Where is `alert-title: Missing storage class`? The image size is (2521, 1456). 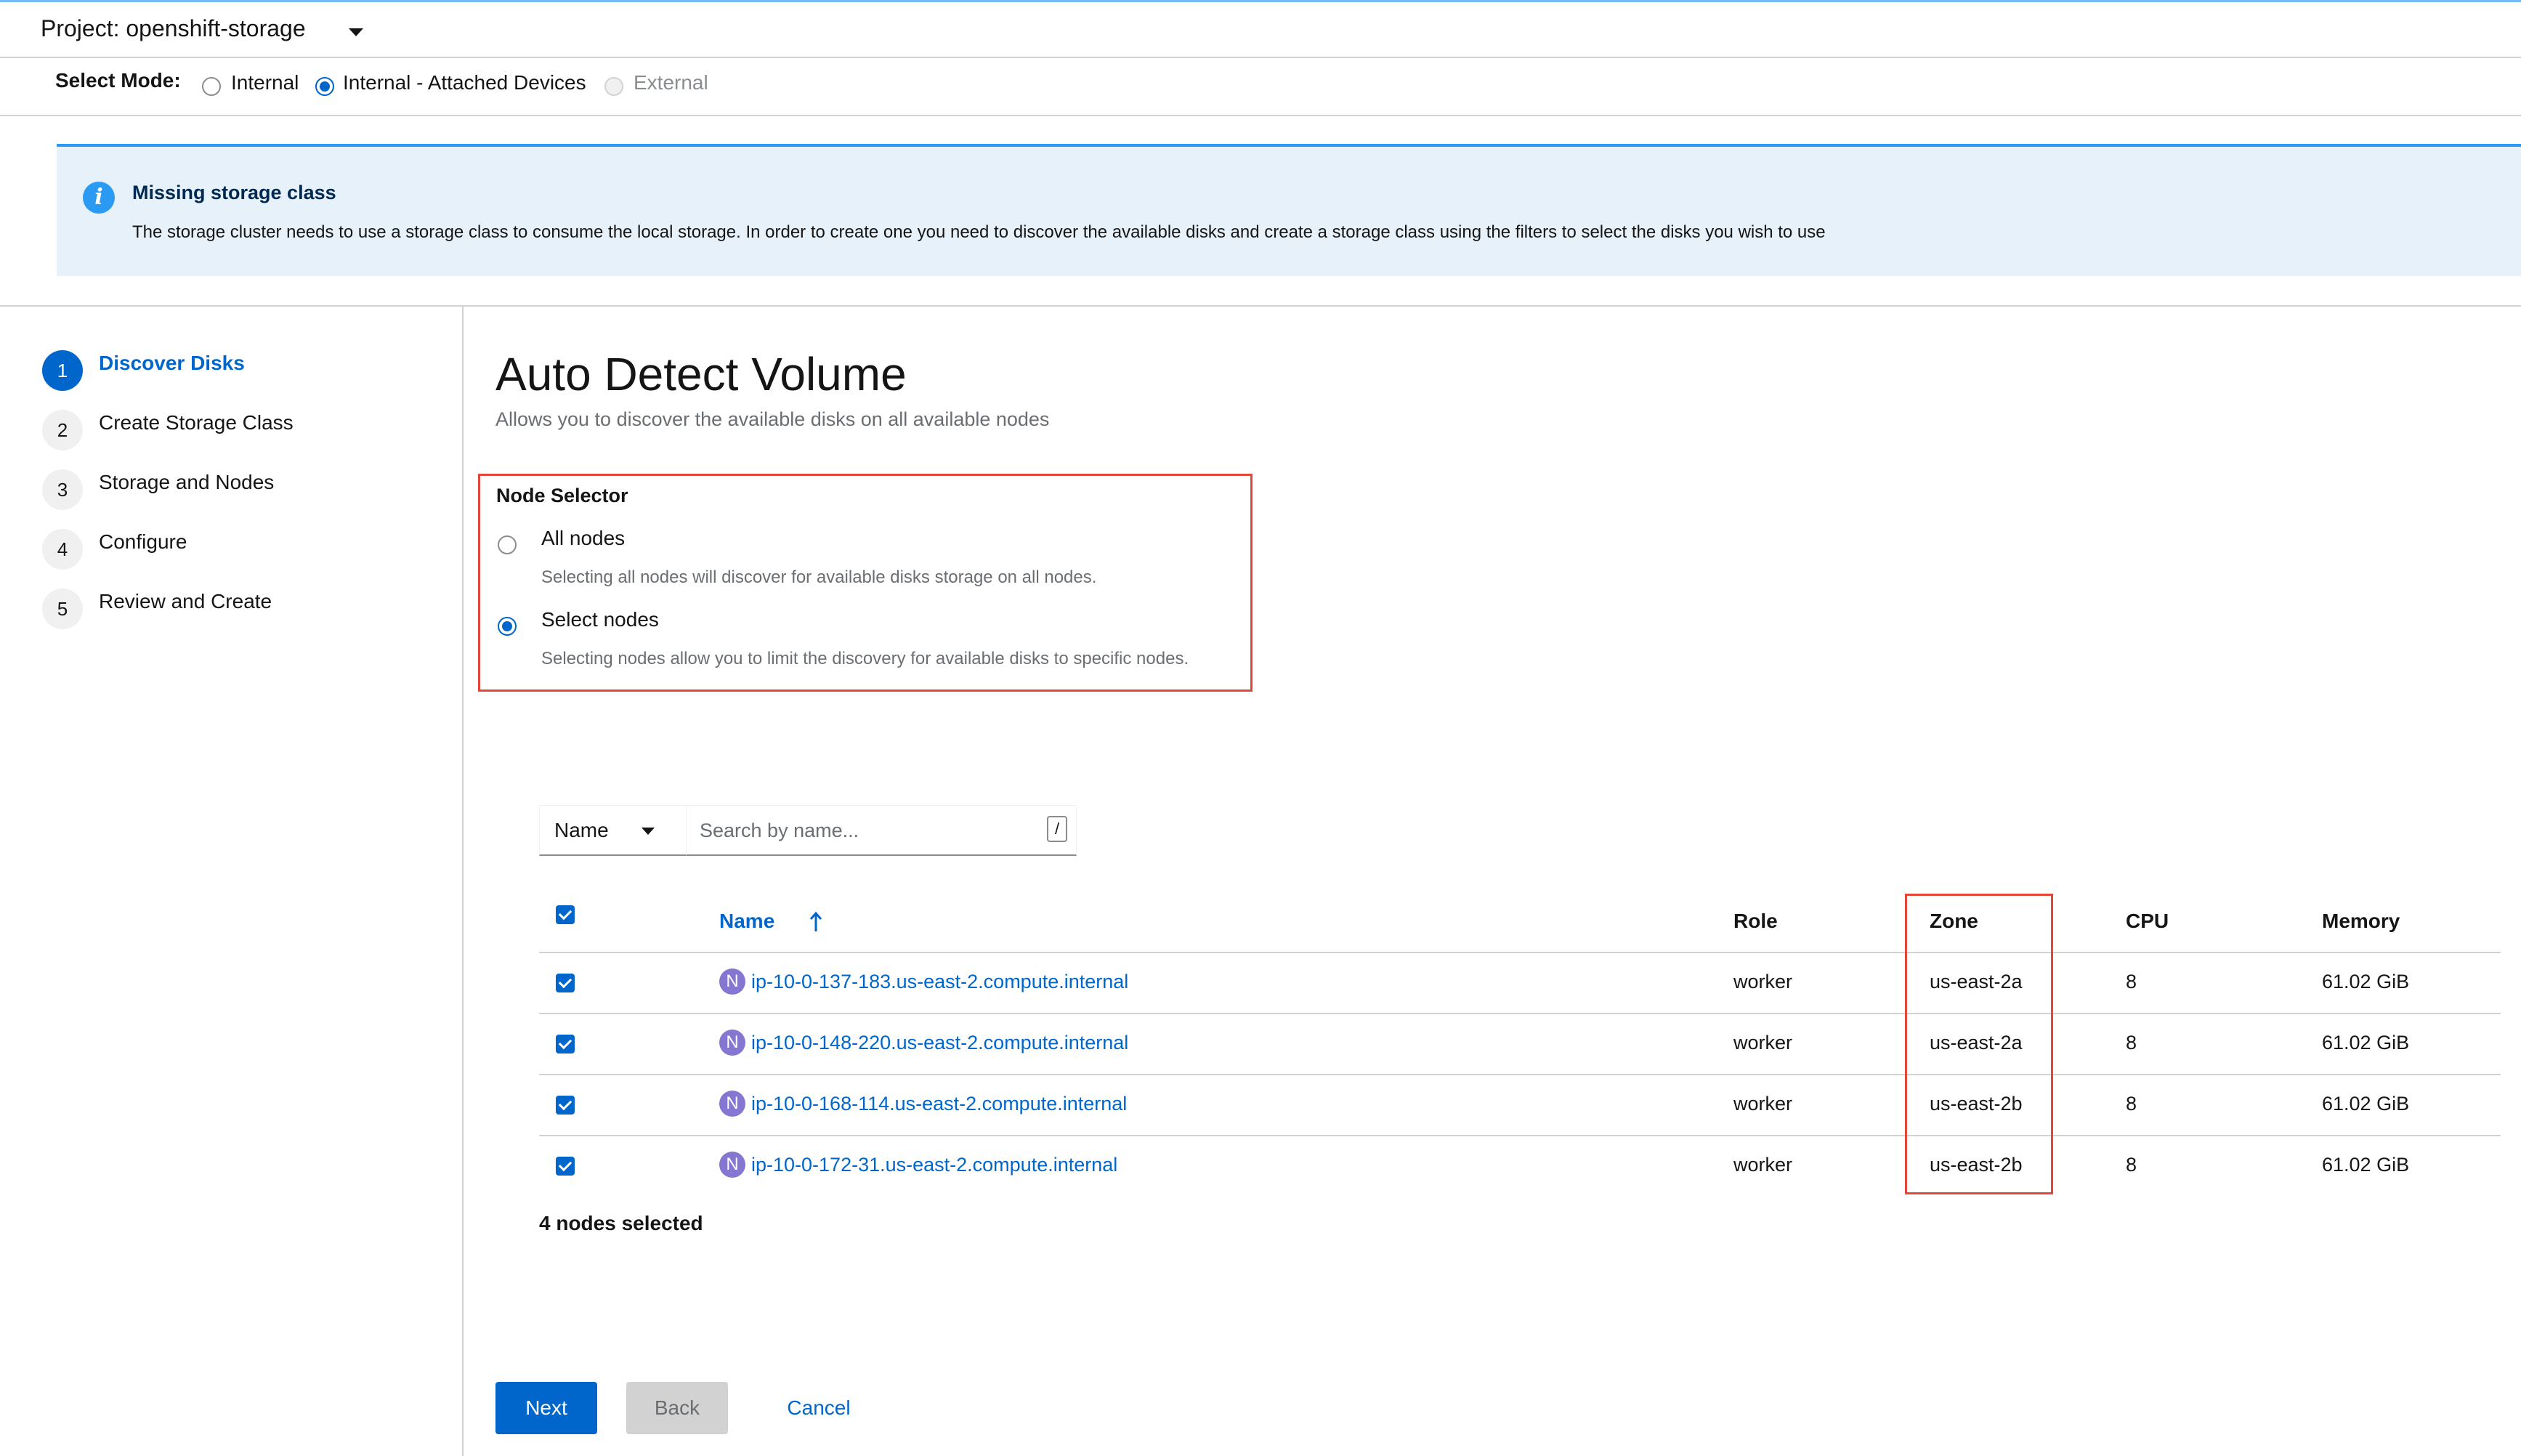
alert-title: Missing storage class is located at coordinates (234, 192).